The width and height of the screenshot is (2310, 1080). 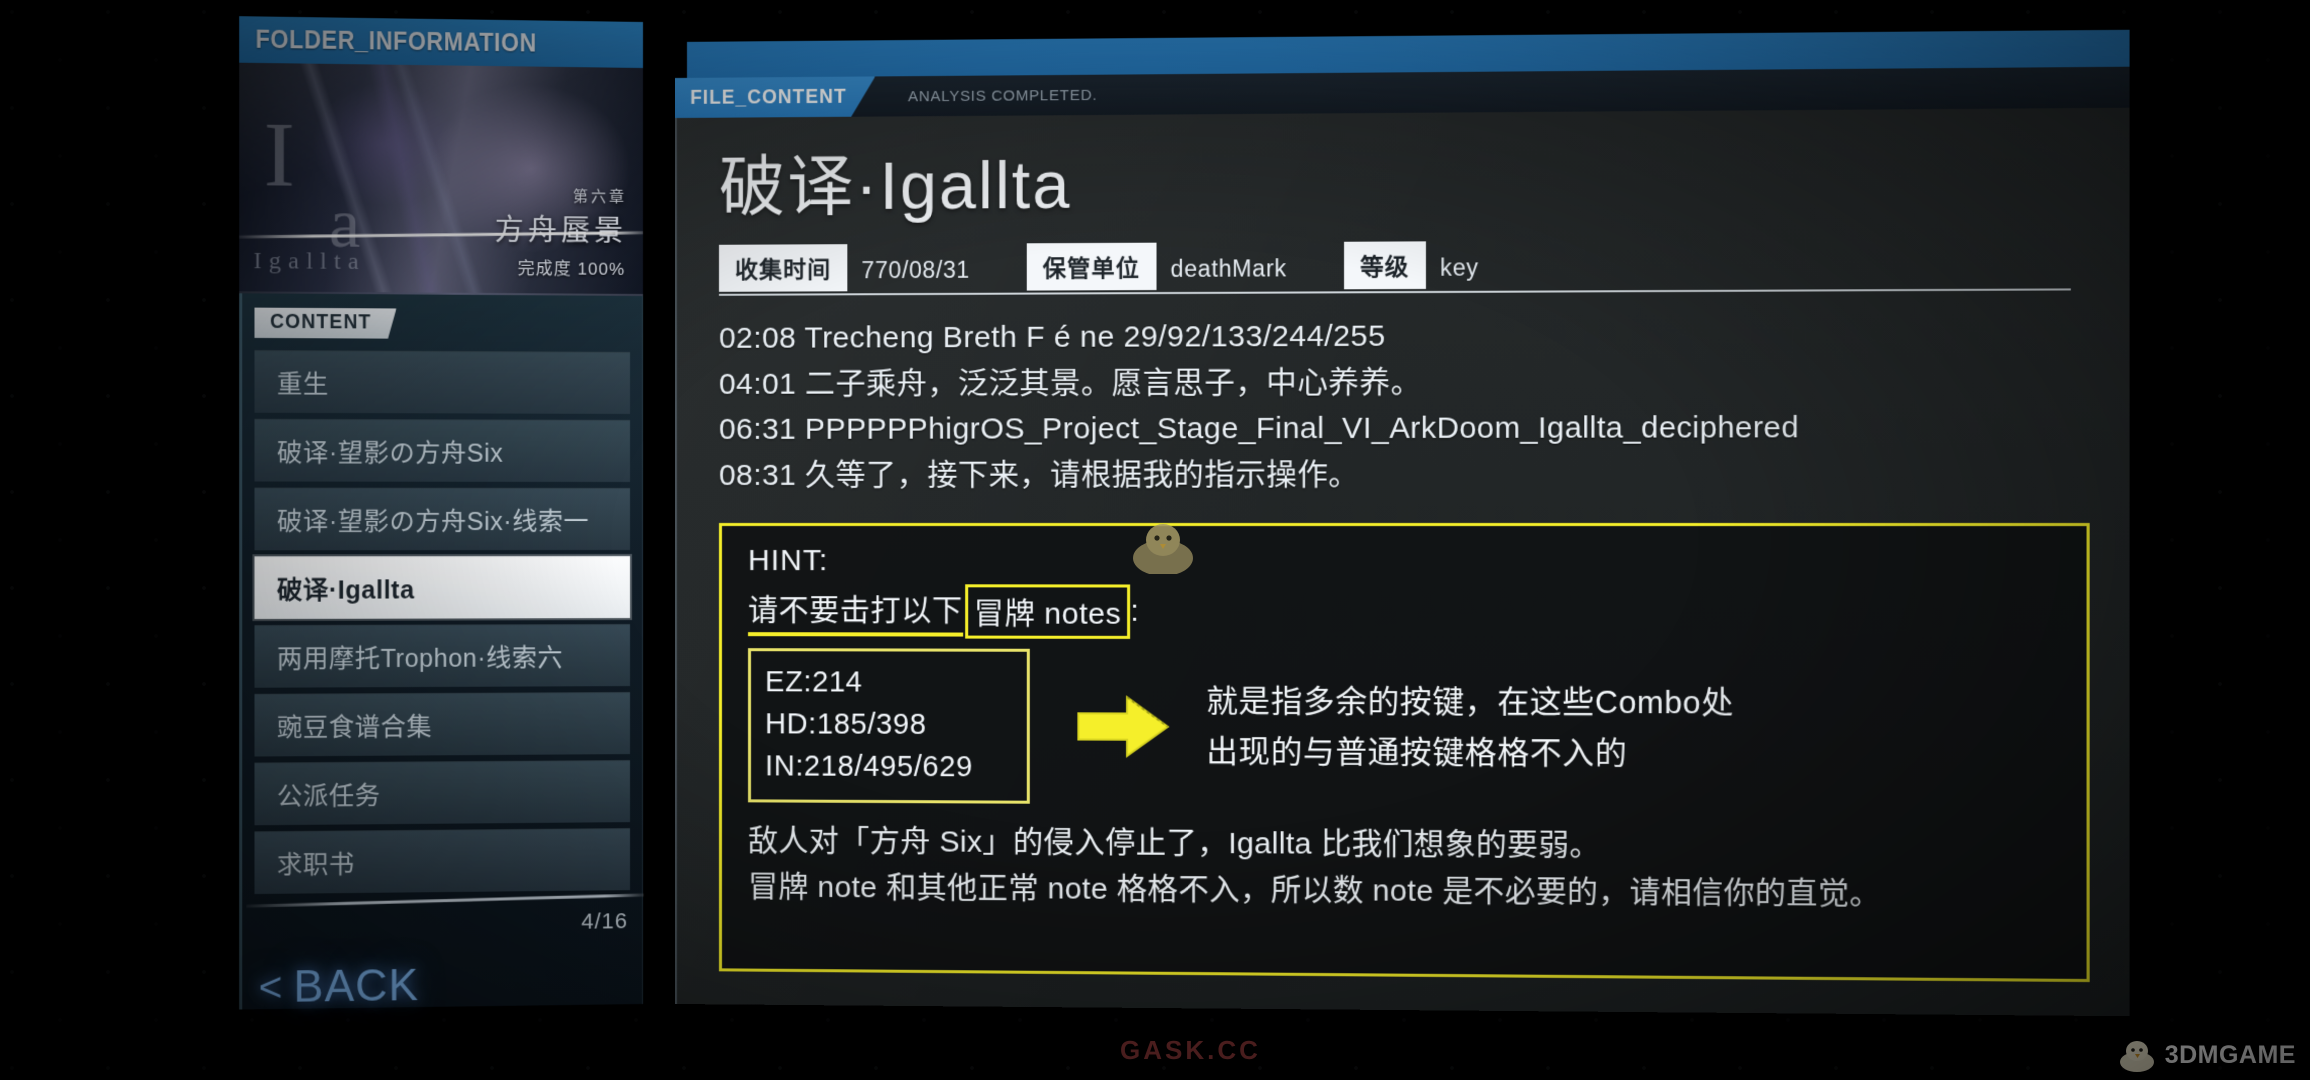 What do you see at coordinates (1470, 728) in the screenshot?
I see `hint-side-text: 就是指多余的按键，在这些Combo处 出现的与普通按键格格不入的` at bounding box center [1470, 728].